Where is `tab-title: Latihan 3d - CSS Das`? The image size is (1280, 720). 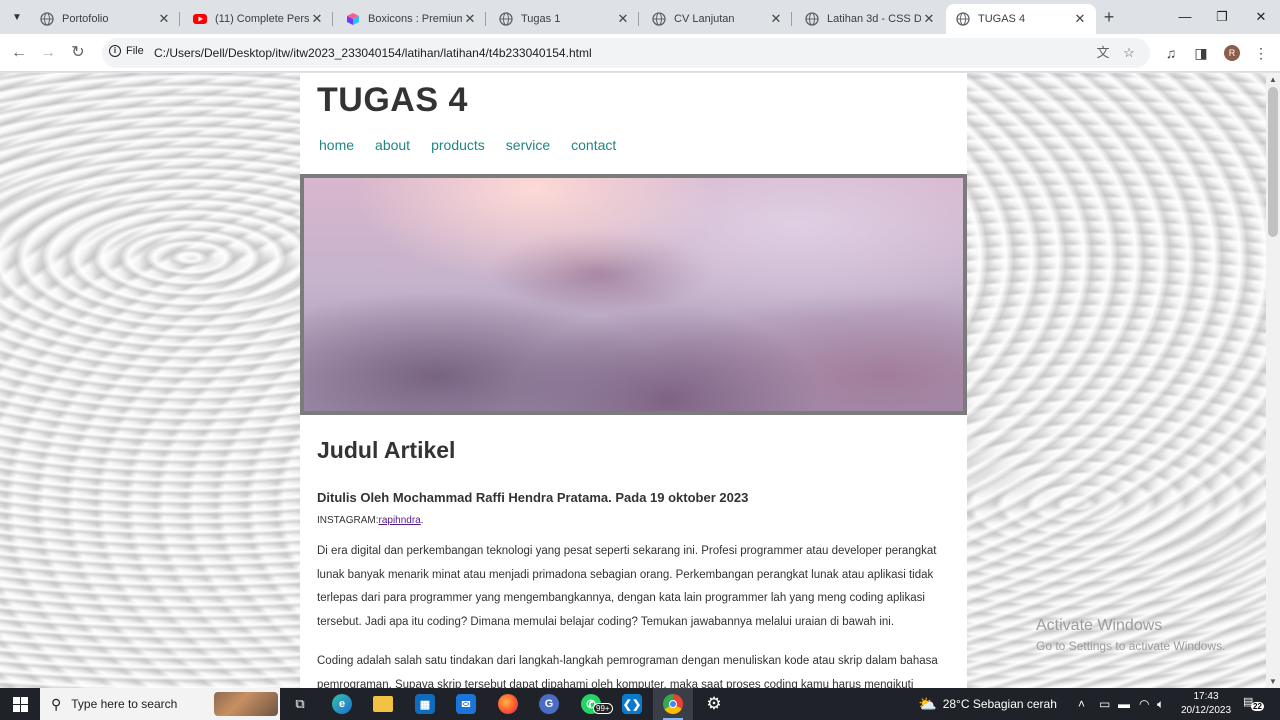
tab-title: Latihan 3d - CSS Das is located at coordinates (874, 19).